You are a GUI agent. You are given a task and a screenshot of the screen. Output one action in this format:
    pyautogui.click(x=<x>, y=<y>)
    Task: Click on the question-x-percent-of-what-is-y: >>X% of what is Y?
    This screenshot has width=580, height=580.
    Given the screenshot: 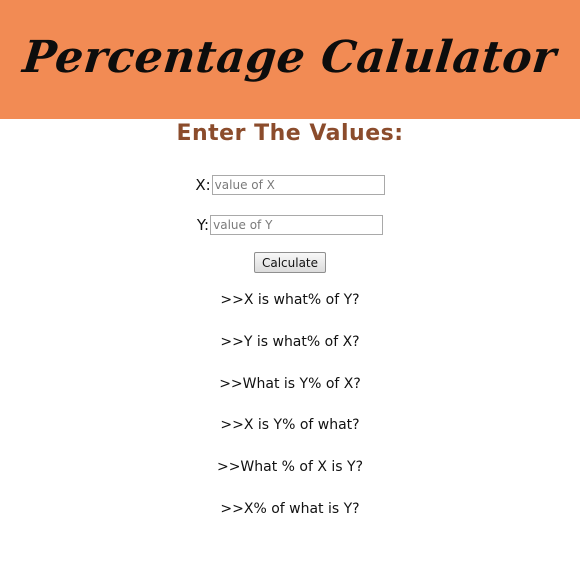 What is the action you would take?
    pyautogui.click(x=290, y=509)
    